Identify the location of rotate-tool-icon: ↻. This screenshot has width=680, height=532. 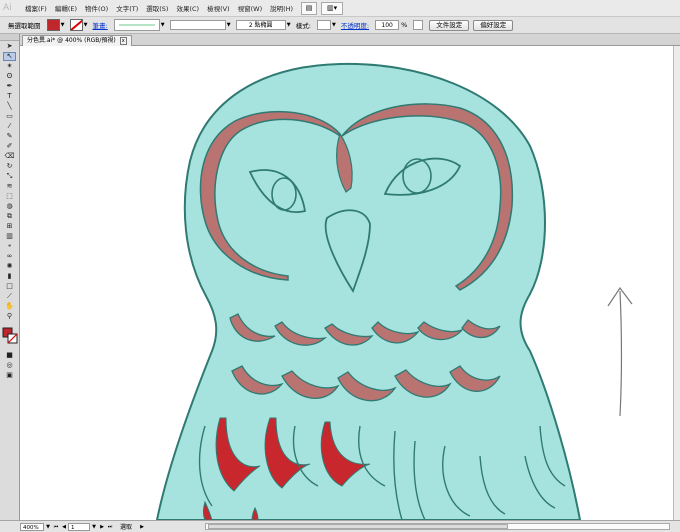
(9, 166).